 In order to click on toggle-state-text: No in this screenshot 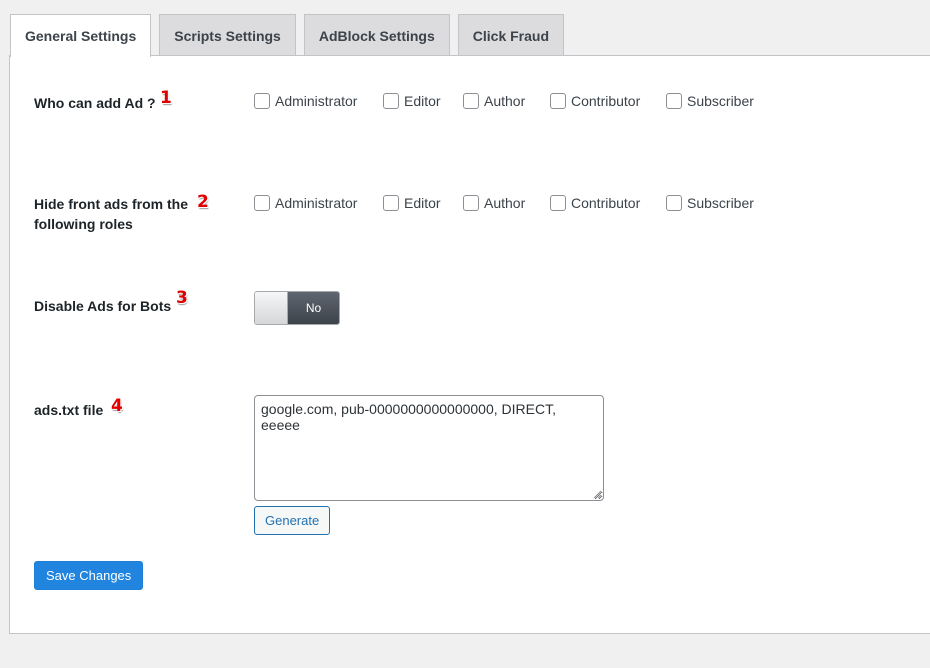, I will do `click(313, 308)`.